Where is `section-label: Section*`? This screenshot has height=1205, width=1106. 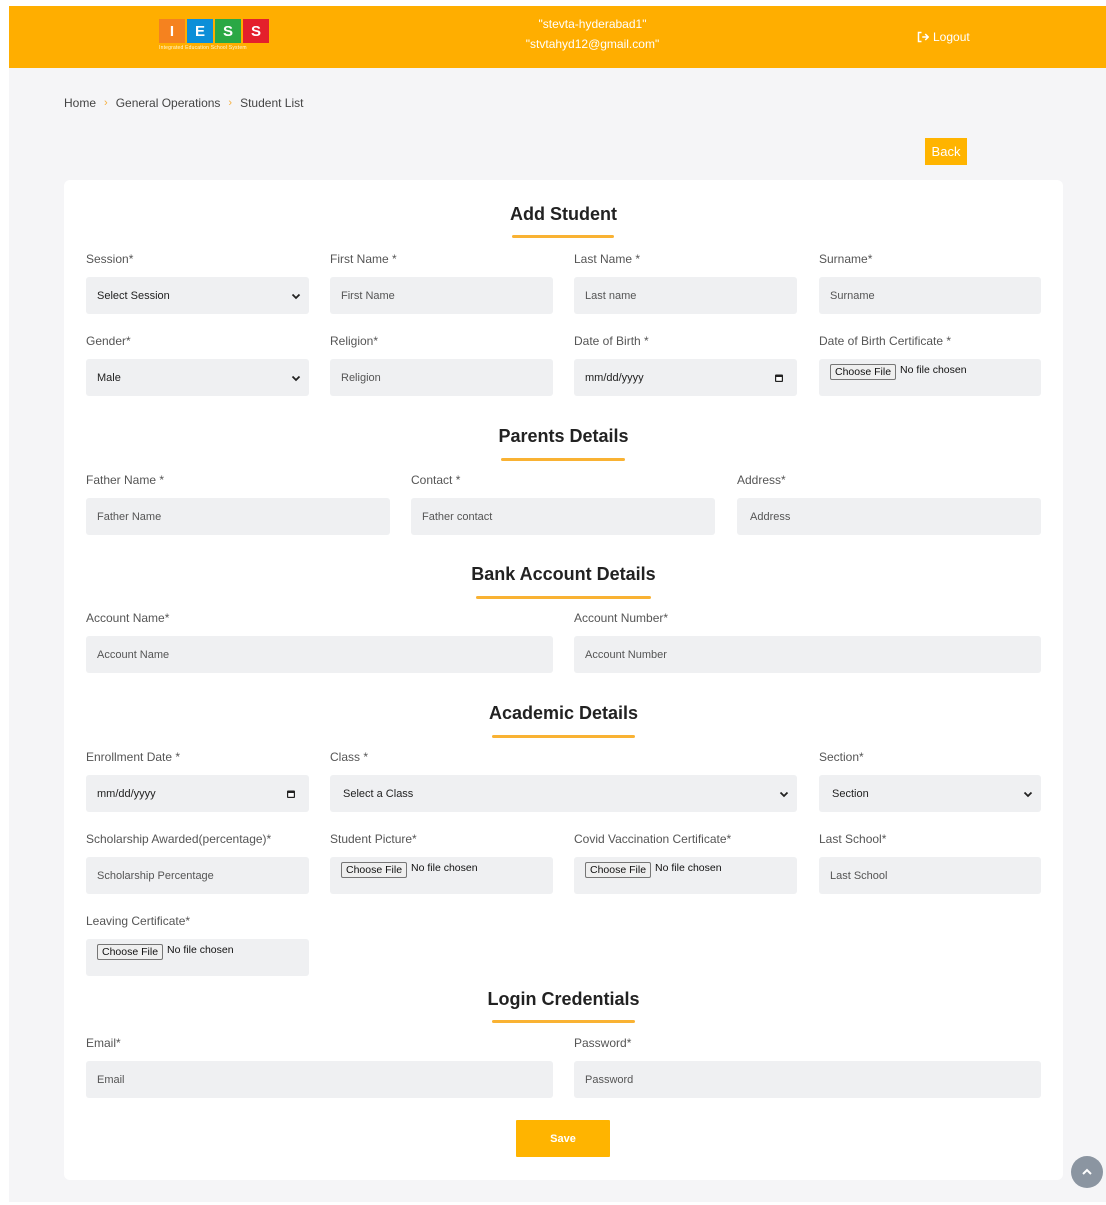 section-label: Section* is located at coordinates (841, 757).